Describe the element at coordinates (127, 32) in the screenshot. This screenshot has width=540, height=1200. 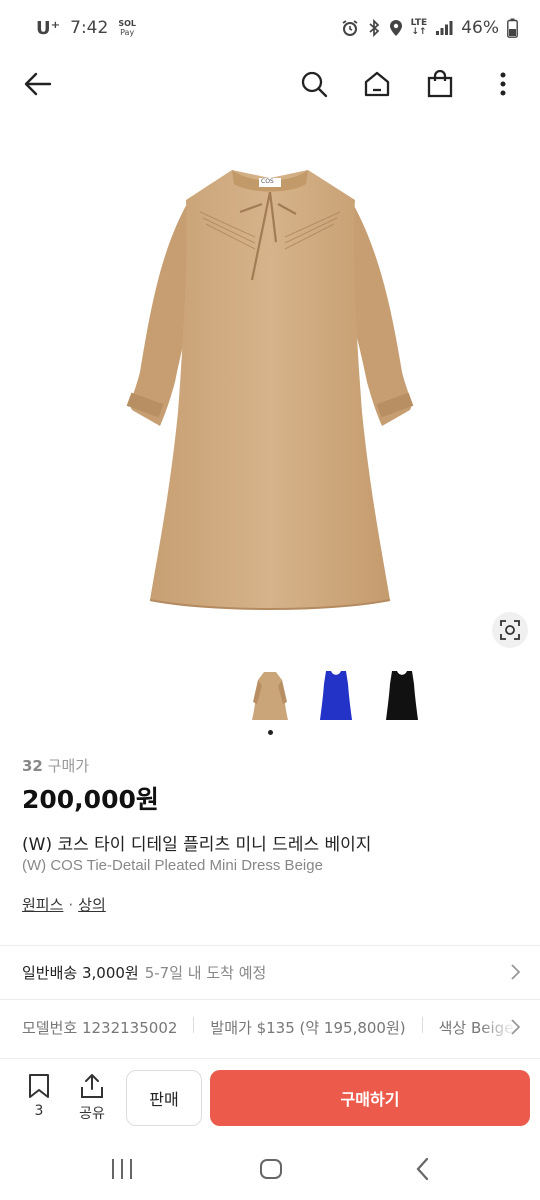
I see `sol-pay-bottom: Pay` at that location.